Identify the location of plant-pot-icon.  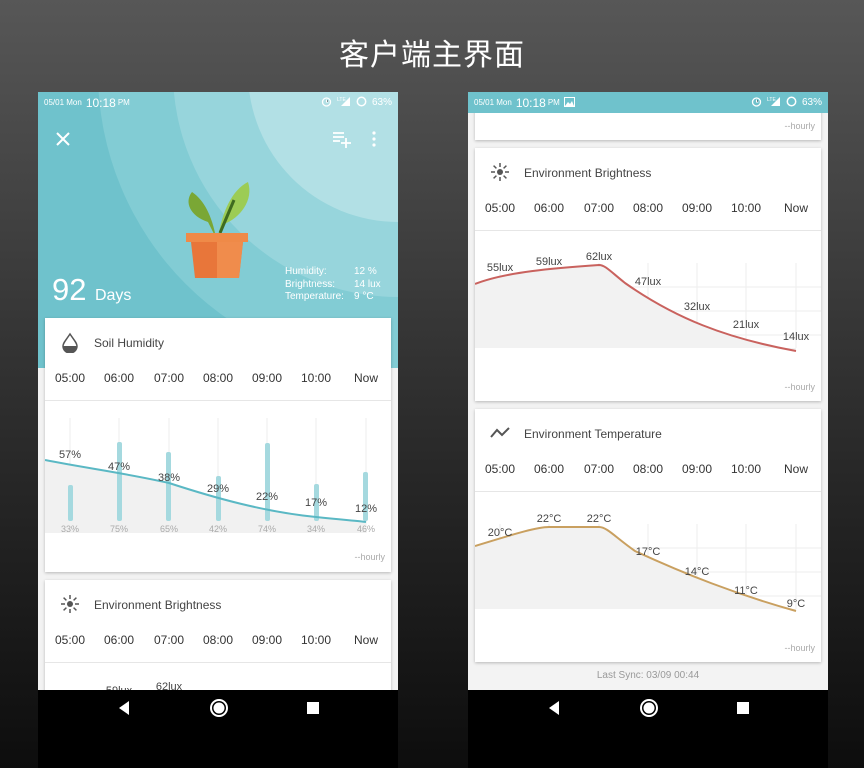
(219, 229).